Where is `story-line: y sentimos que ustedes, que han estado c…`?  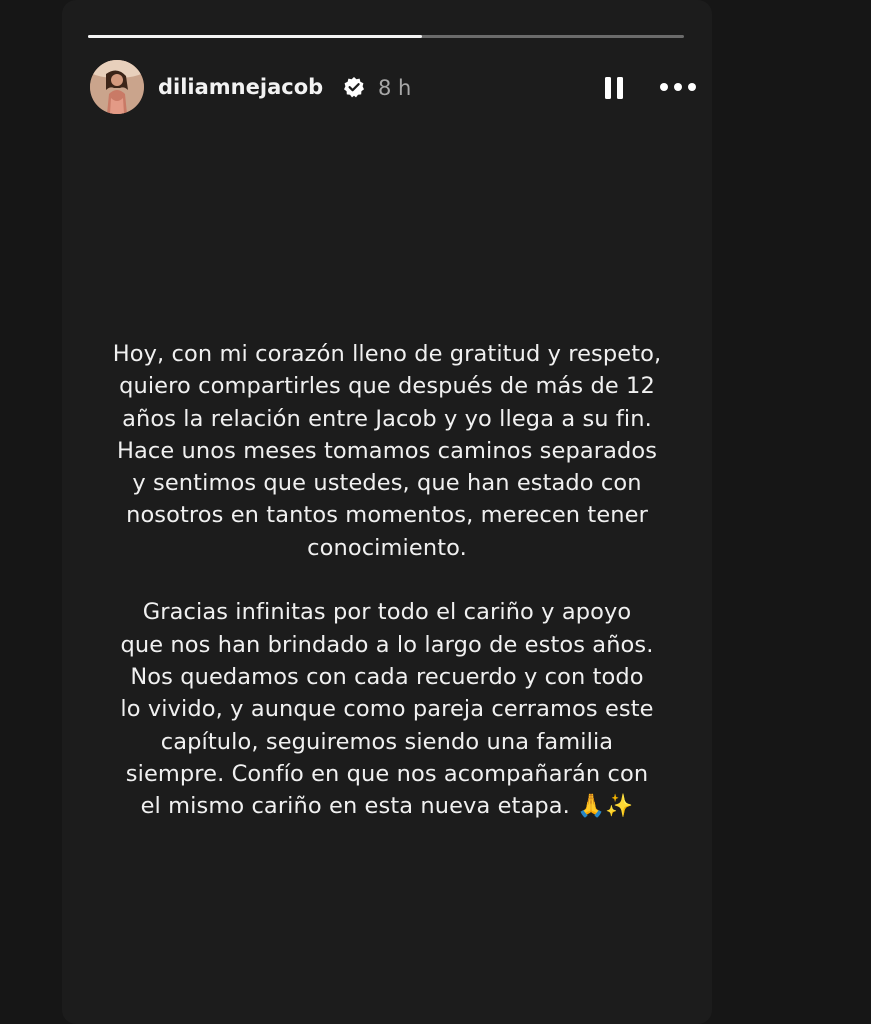 story-line: y sentimos que ustedes, que han estado c… is located at coordinates (387, 483).